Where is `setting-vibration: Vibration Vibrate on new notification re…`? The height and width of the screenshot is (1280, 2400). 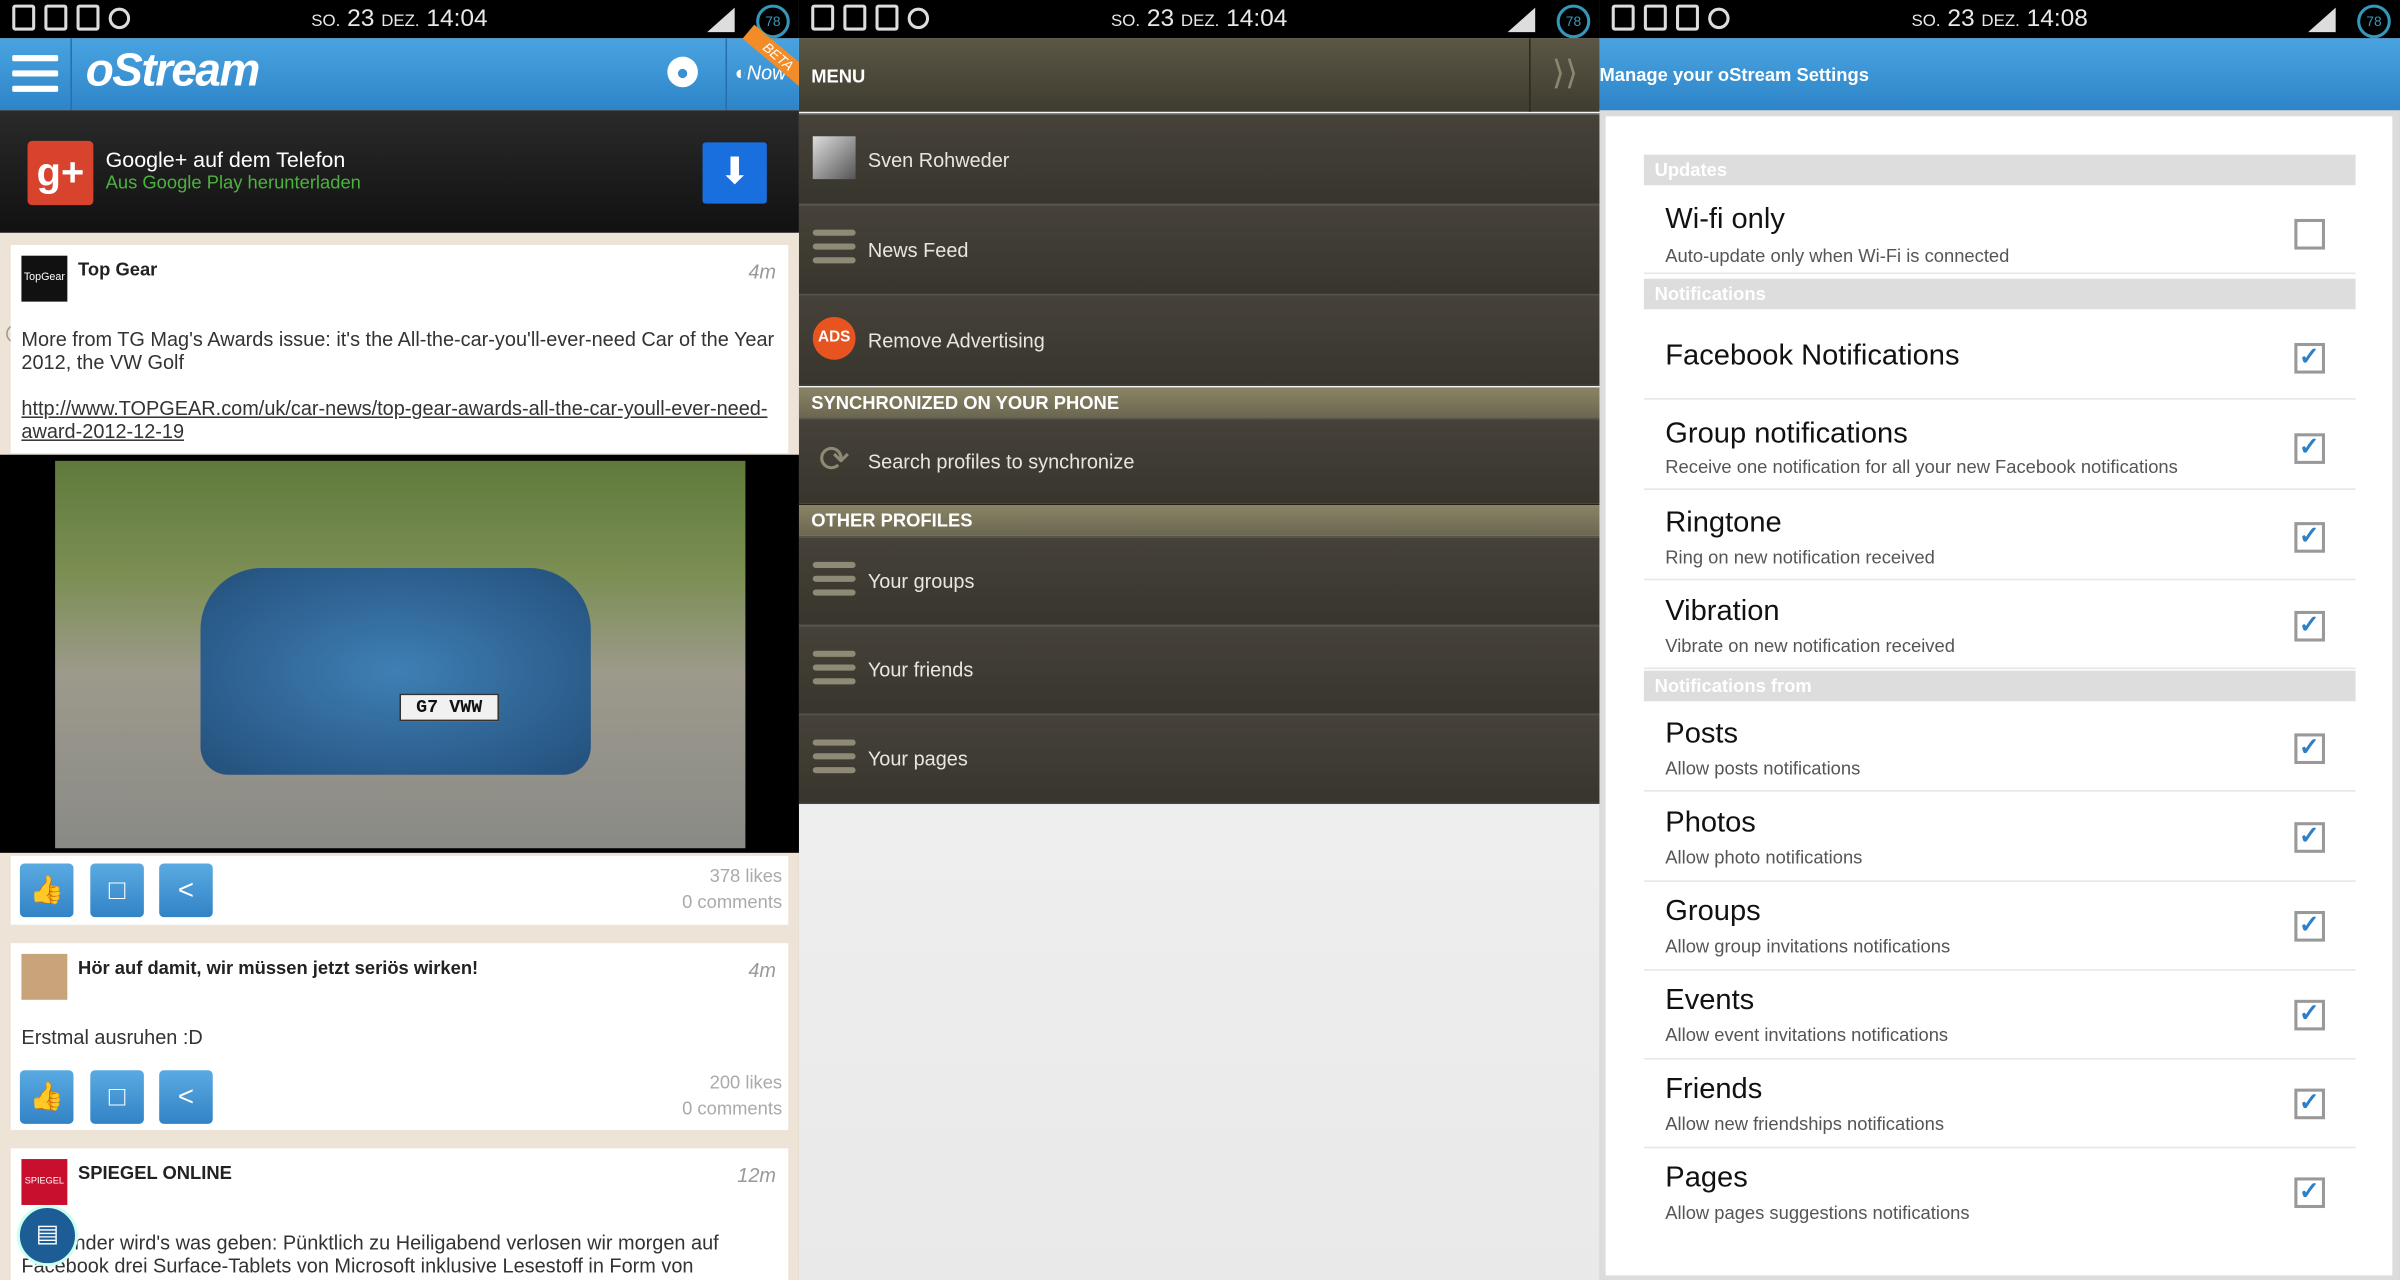 setting-vibration: Vibration Vibrate on new notification re… is located at coordinates (1999, 624).